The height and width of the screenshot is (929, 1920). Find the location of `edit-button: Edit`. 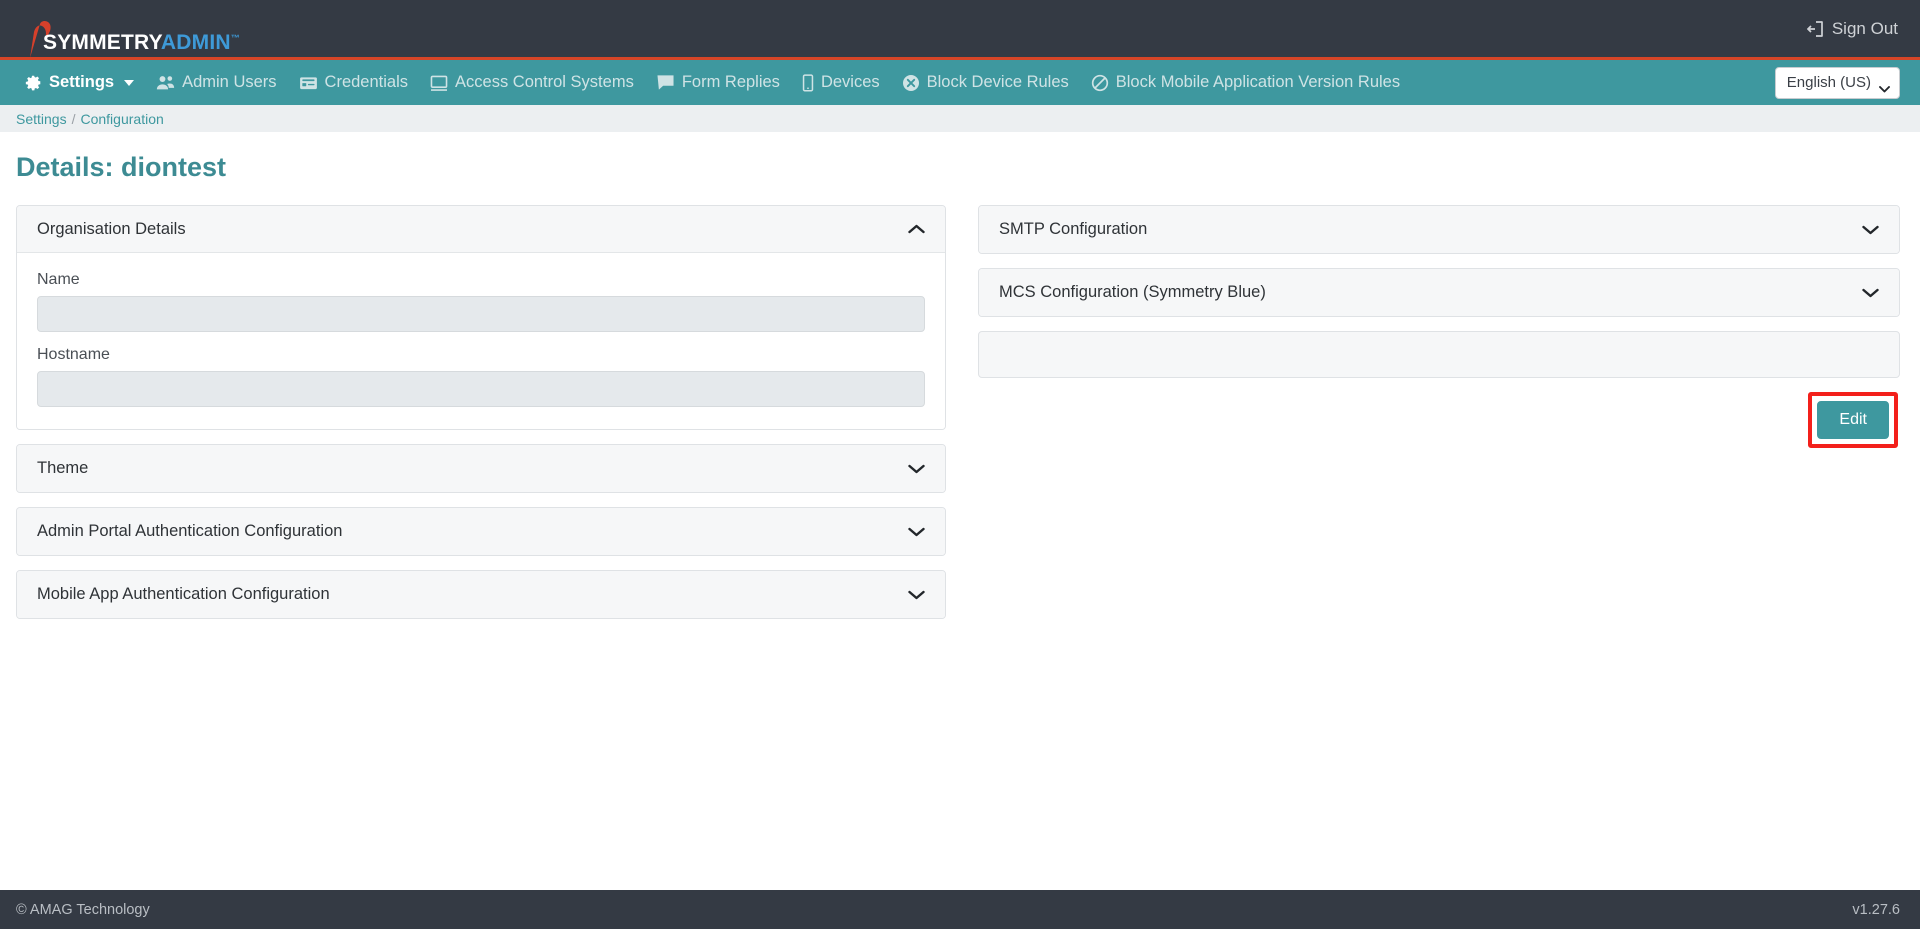

edit-button: Edit is located at coordinates (1853, 420).